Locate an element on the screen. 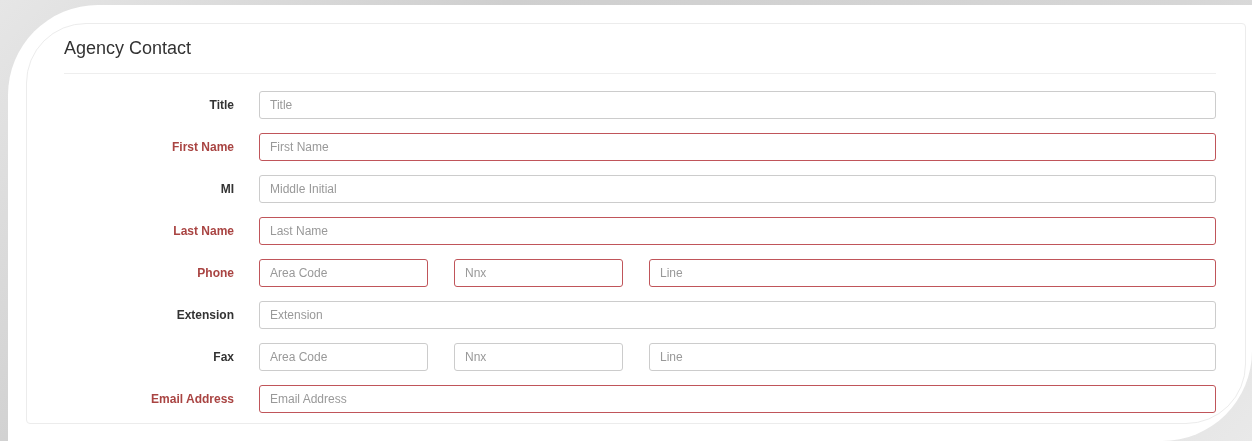  input-field: Middle Initial is located at coordinates (737, 189).